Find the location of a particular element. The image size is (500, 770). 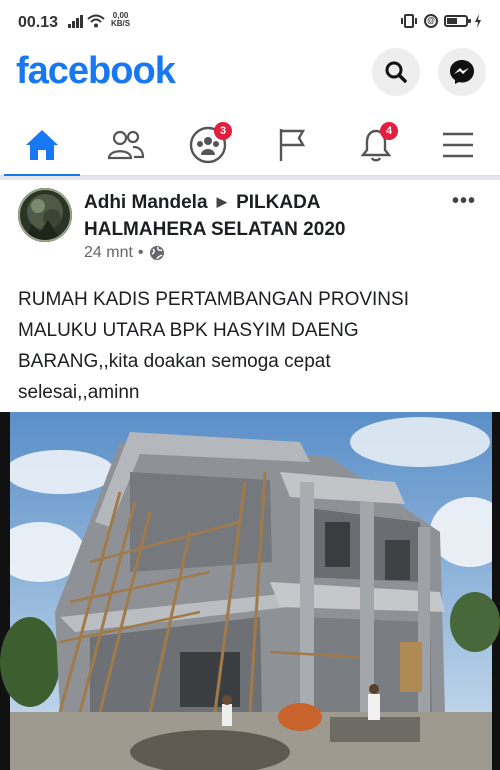

tab-notifications: 4 is located at coordinates (376, 145).